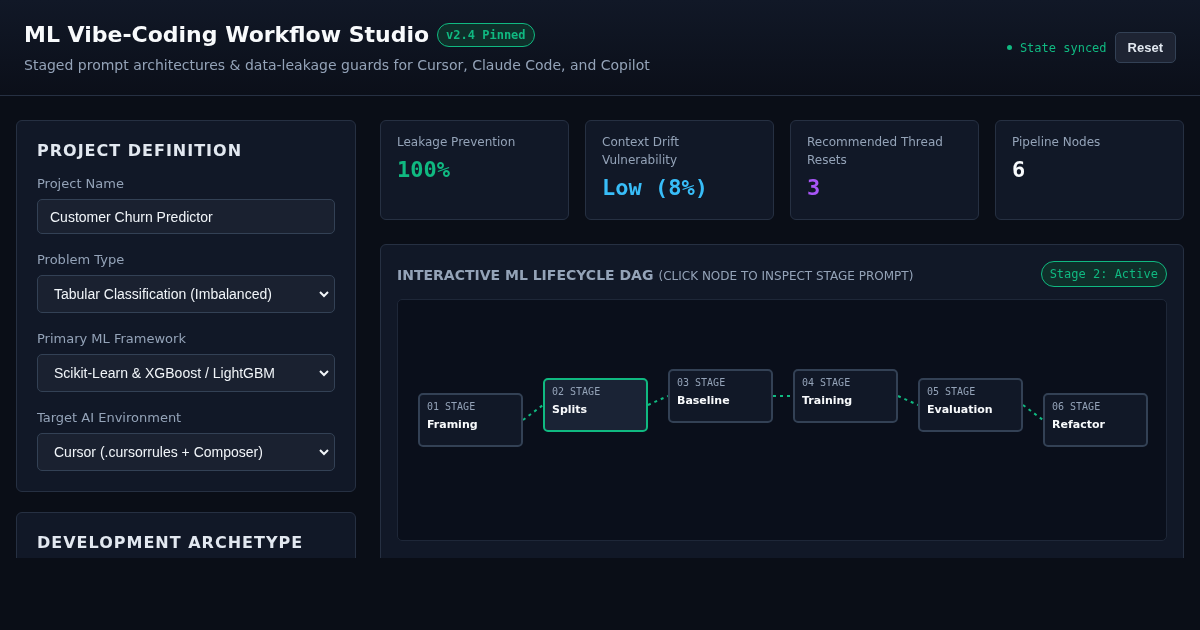  What do you see at coordinates (1009, 47) in the screenshot?
I see `status-dot-icon` at bounding box center [1009, 47].